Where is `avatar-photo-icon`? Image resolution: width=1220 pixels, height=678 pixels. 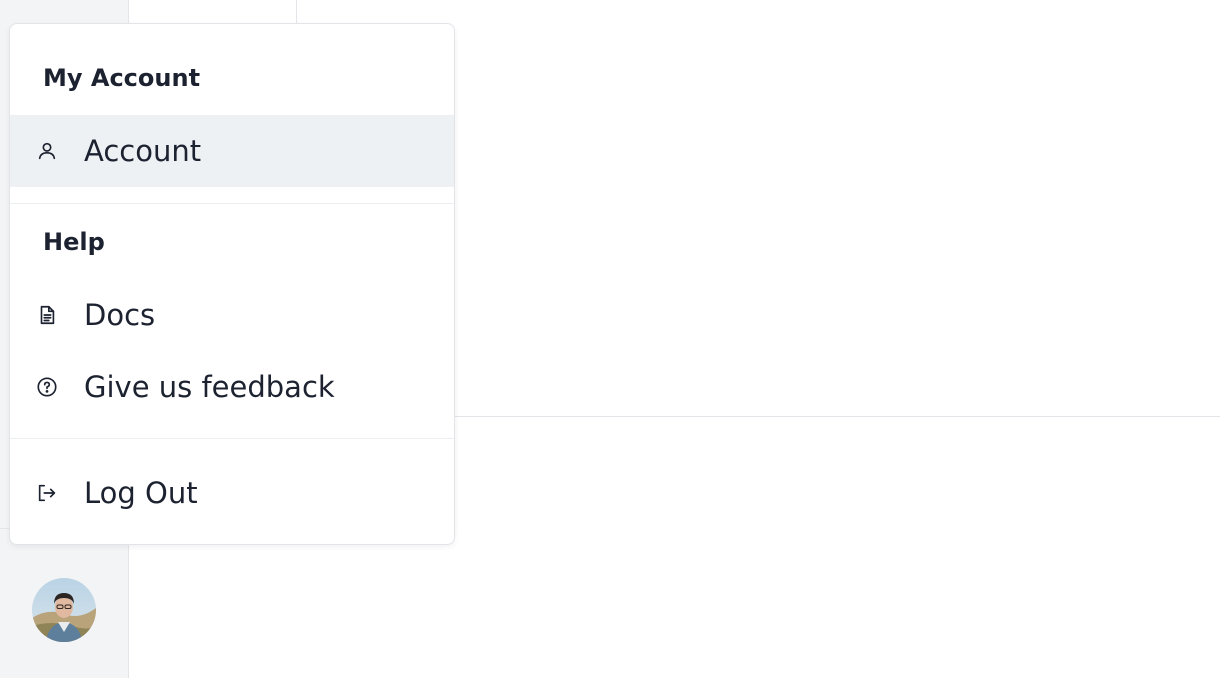 avatar-photo-icon is located at coordinates (64, 610).